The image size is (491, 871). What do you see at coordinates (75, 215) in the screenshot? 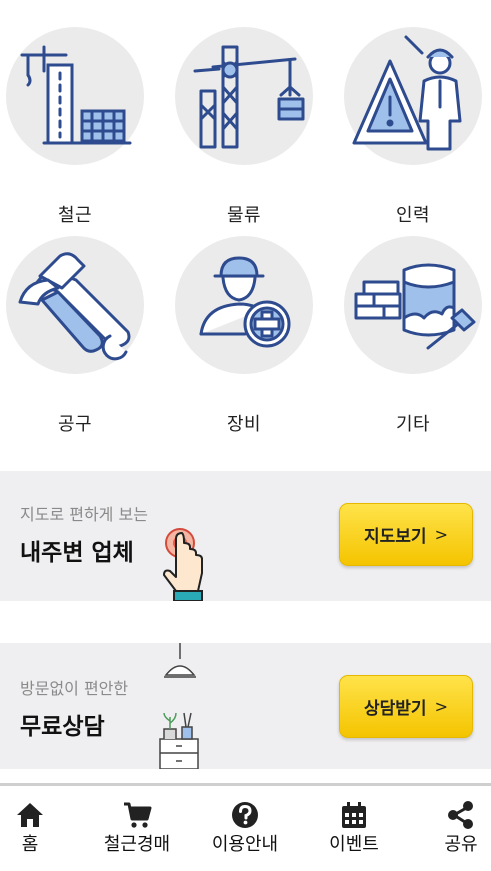
I see `category-label: 철근` at bounding box center [75, 215].